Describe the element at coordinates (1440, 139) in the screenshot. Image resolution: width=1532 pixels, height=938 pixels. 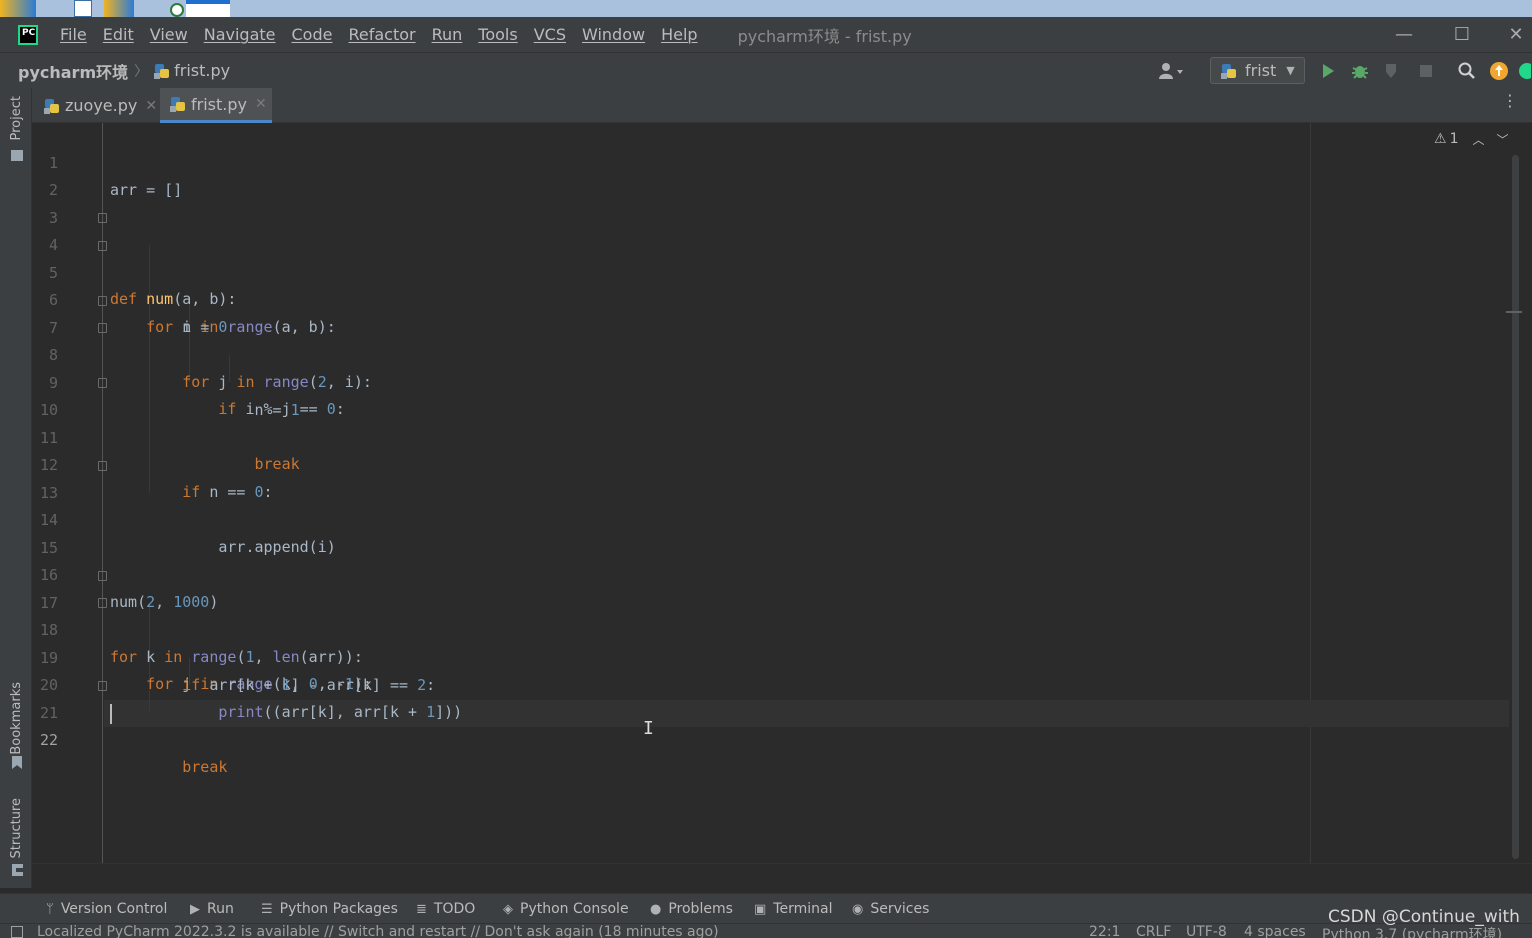
I see `warning-icon: ⚠` at that location.